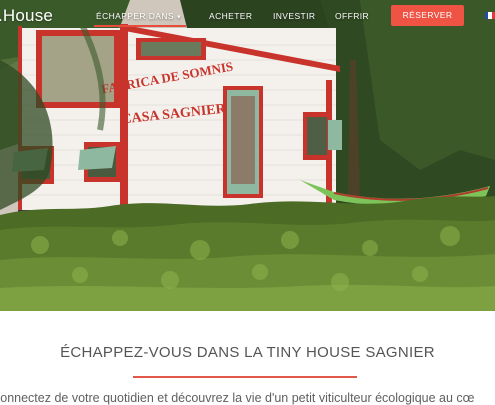 This screenshot has height=405, width=495. What do you see at coordinates (178, 17) in the screenshot?
I see `chevron-down-icon: ▾` at bounding box center [178, 17].